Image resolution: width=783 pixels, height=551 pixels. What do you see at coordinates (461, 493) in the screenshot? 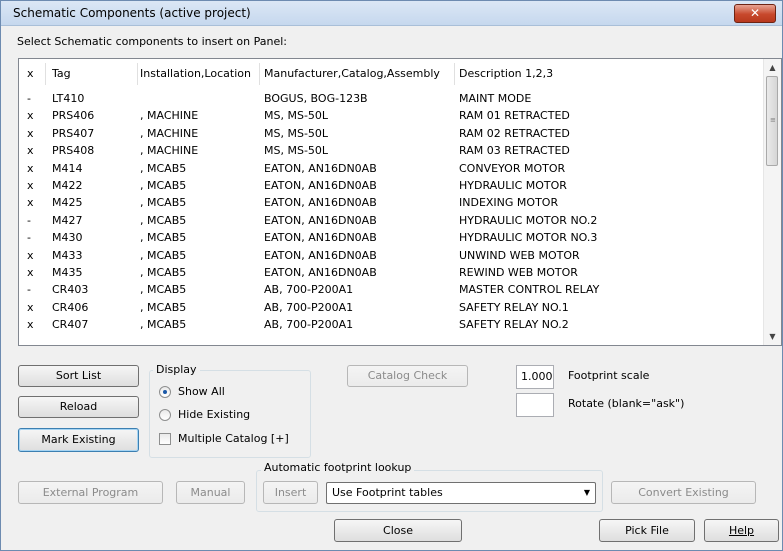
I see `footprint-lookup-select: Use Footprint tables ▼` at bounding box center [461, 493].